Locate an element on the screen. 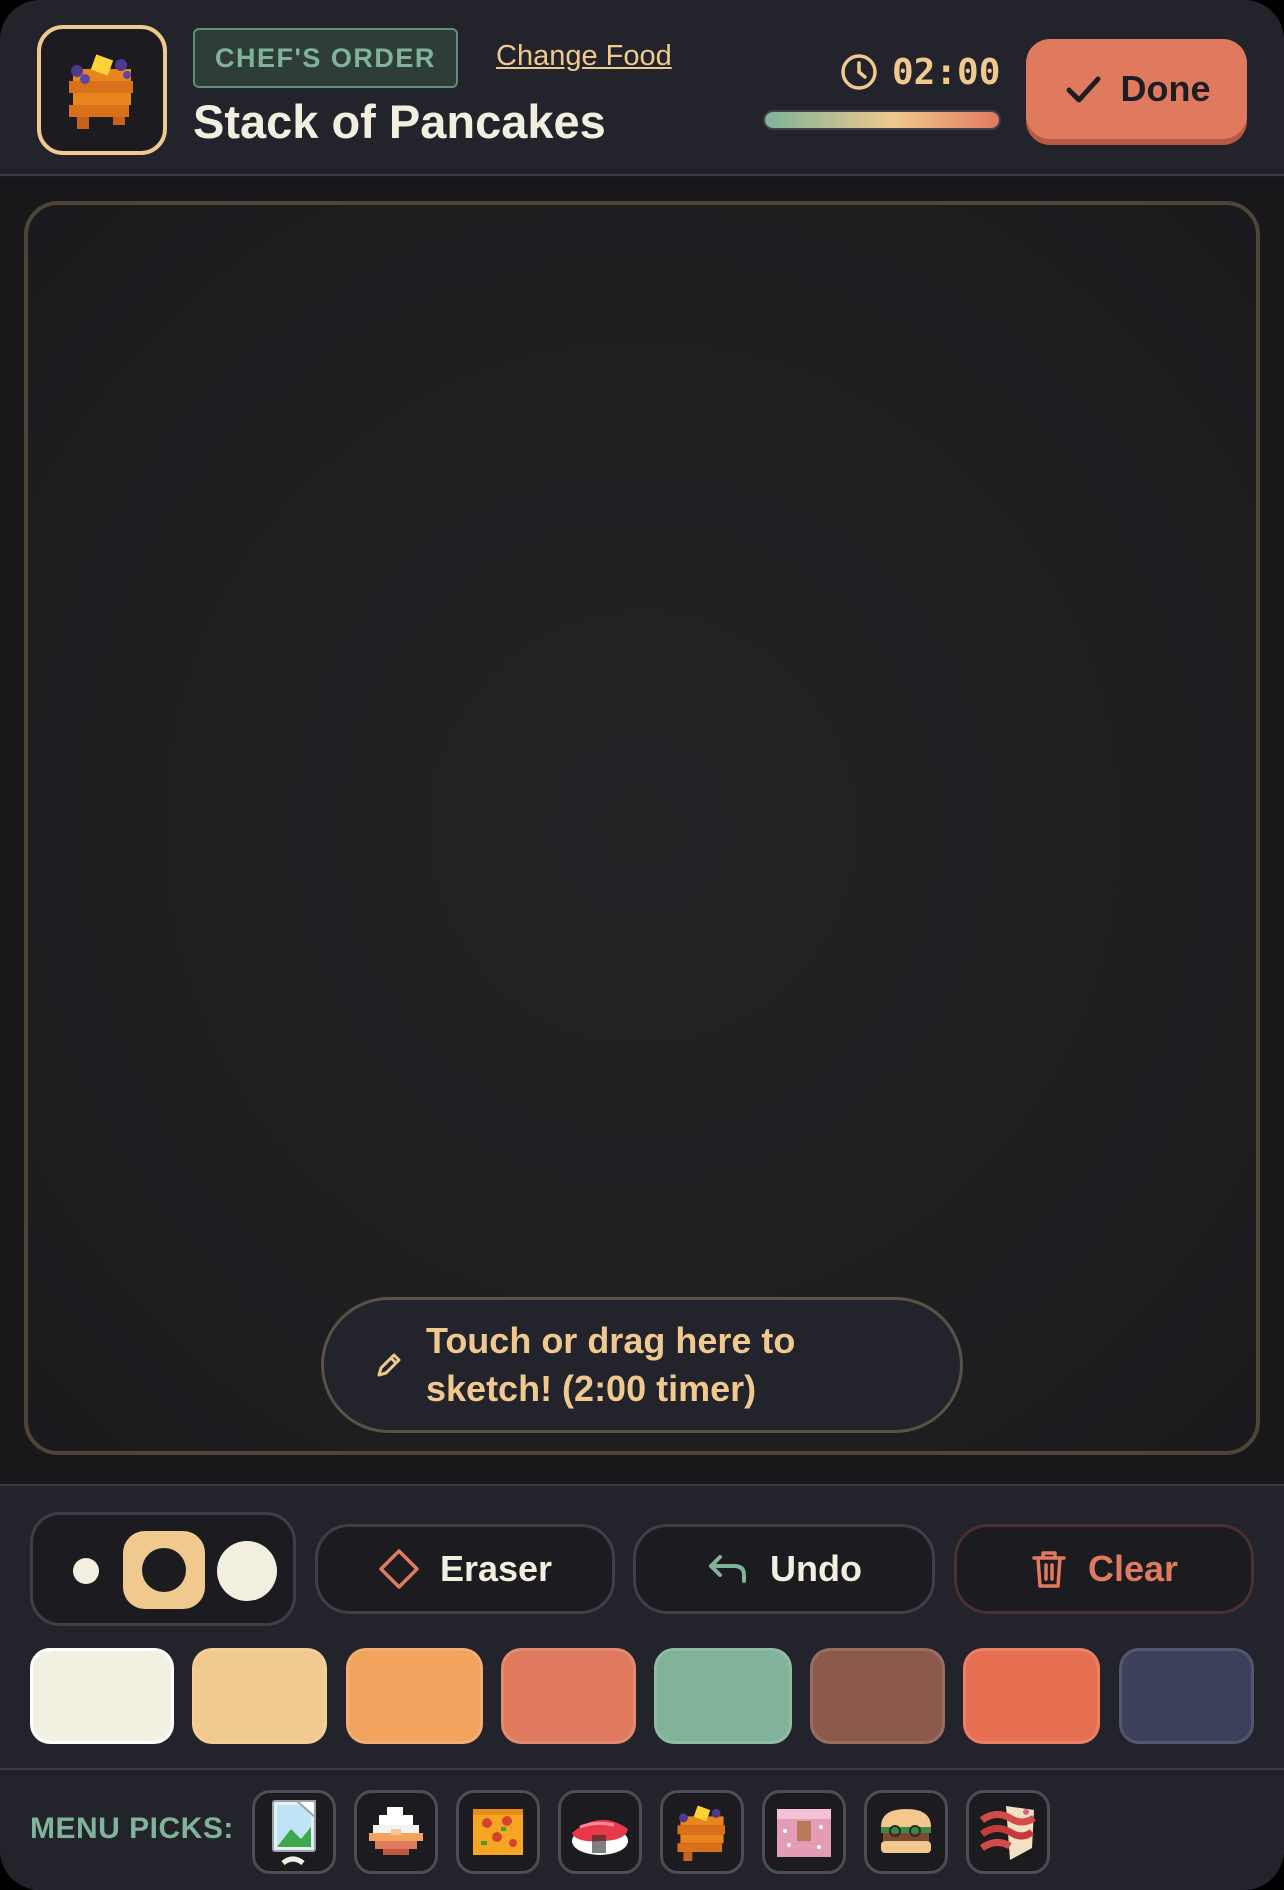  broken-image-icon is located at coordinates (294, 1833).